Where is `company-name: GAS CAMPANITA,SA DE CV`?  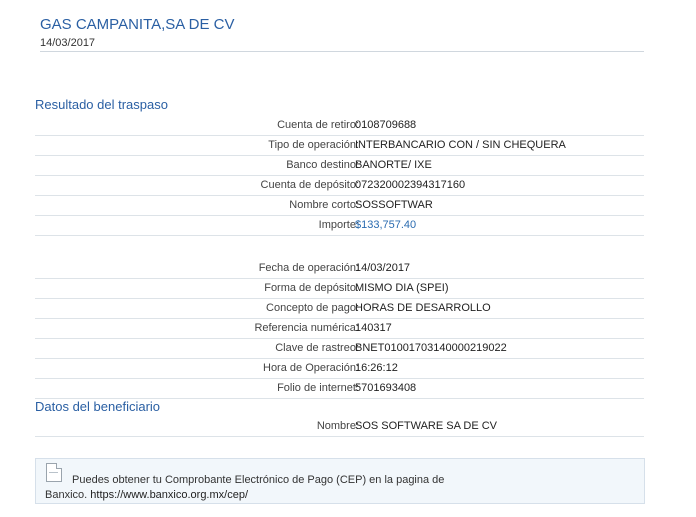
company-name: GAS CAMPANITA,SA DE CV is located at coordinates (137, 24).